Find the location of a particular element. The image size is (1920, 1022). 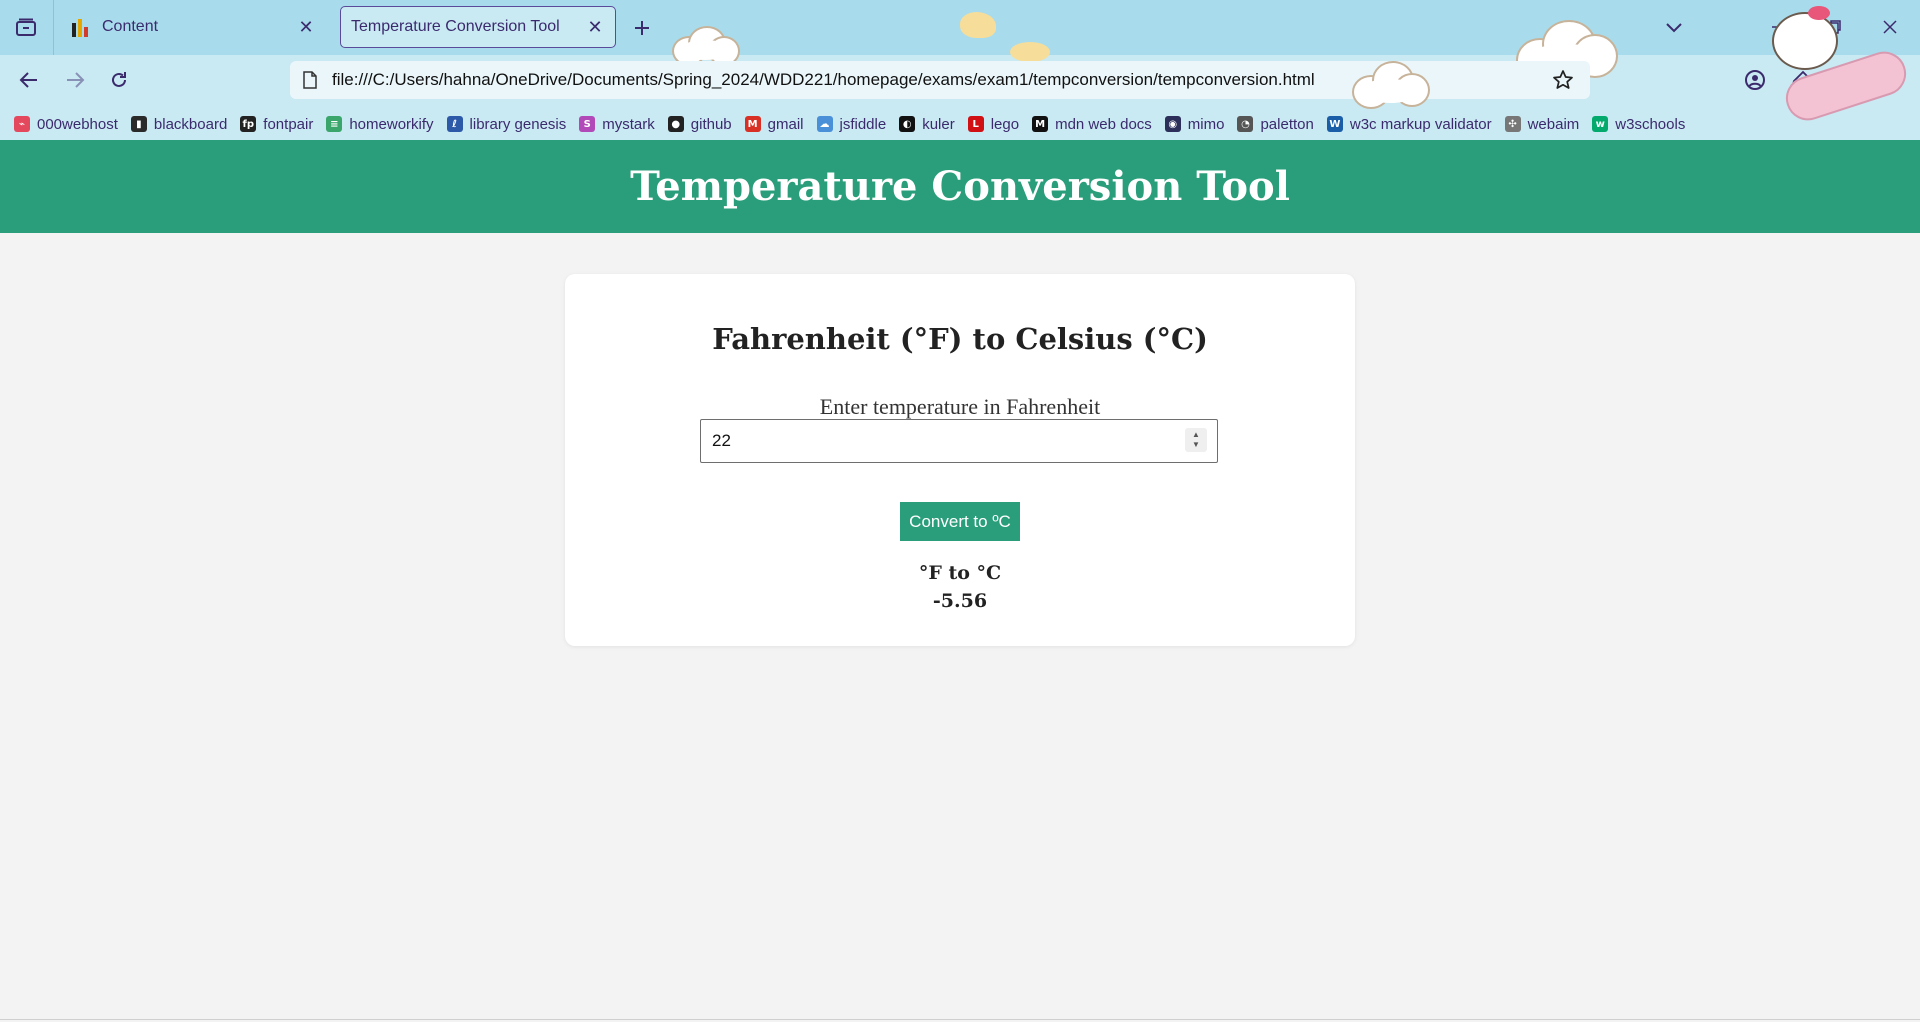

converter-heading: Fahrenheit (°F) to Celsius (°C) is located at coordinates (960, 339).